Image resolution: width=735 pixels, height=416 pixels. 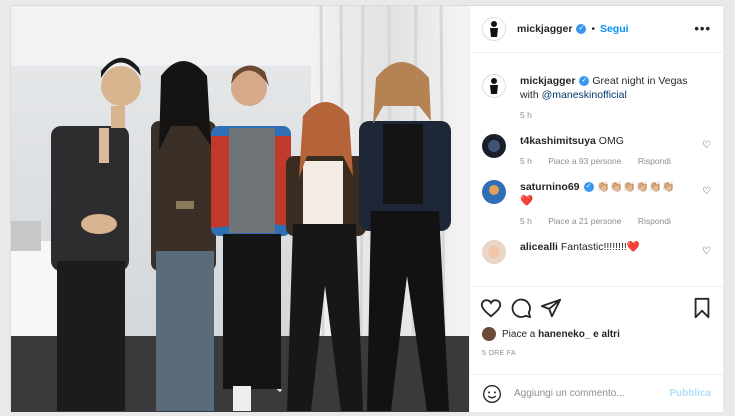 I want to click on comment-body: OMG, so click(x=611, y=141).